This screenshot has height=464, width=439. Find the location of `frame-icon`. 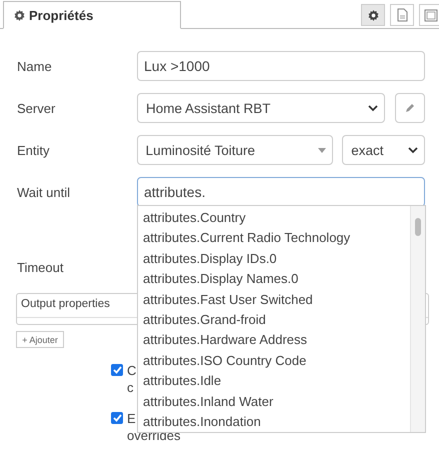

frame-icon is located at coordinates (431, 15).